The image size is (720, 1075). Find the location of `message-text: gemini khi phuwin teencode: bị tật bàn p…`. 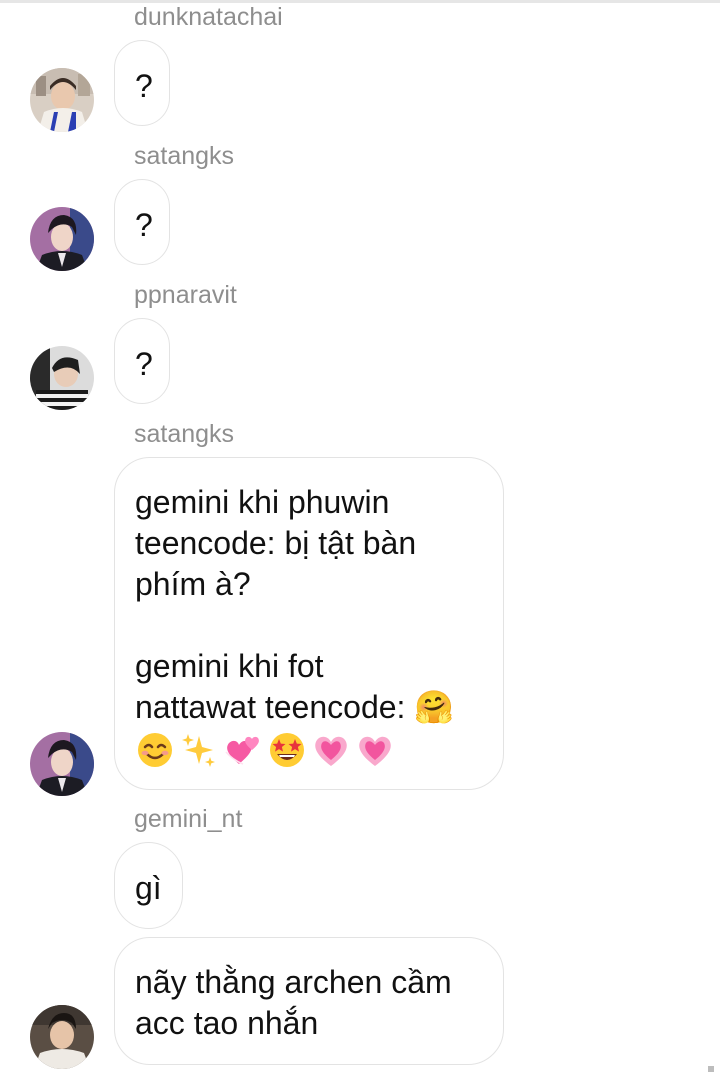

message-text: gemini khi phuwin teencode: bị tật bàn p… is located at coordinates (295, 604).